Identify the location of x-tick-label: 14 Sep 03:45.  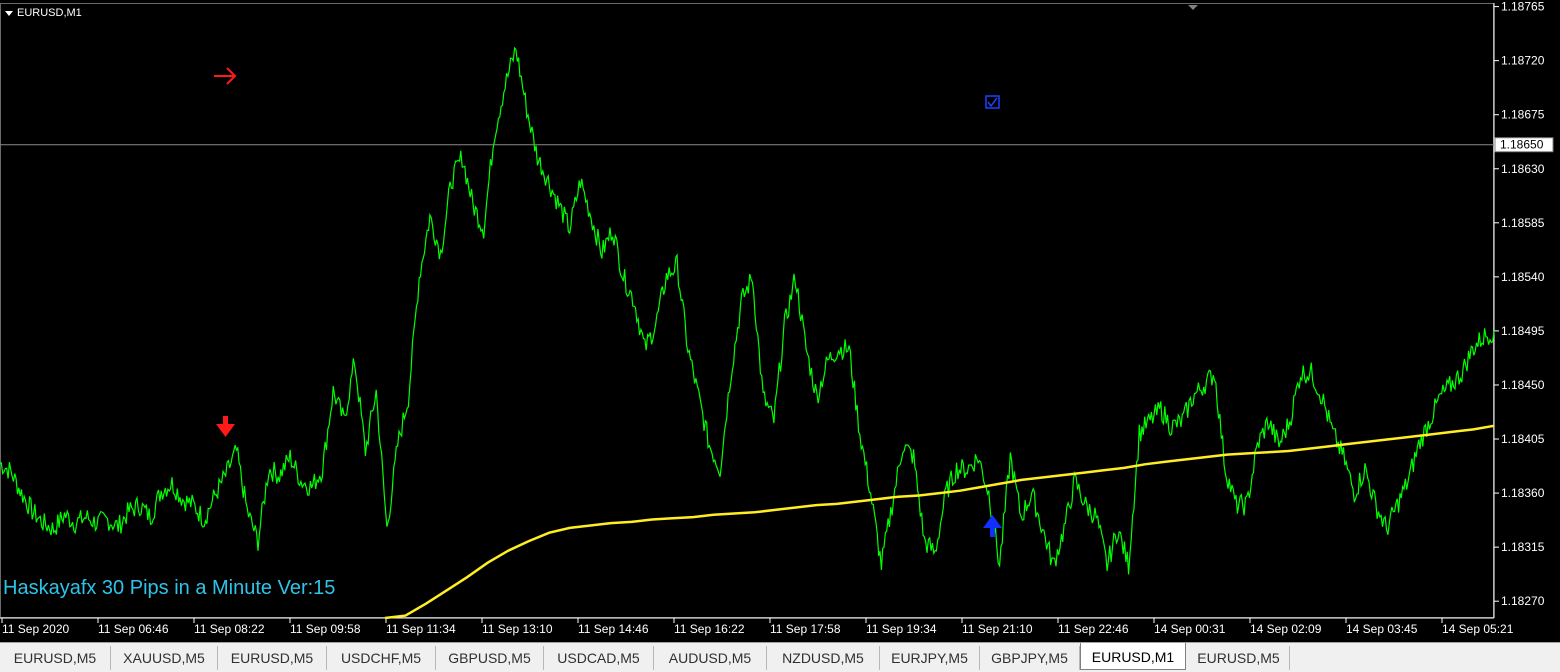
(1382, 629).